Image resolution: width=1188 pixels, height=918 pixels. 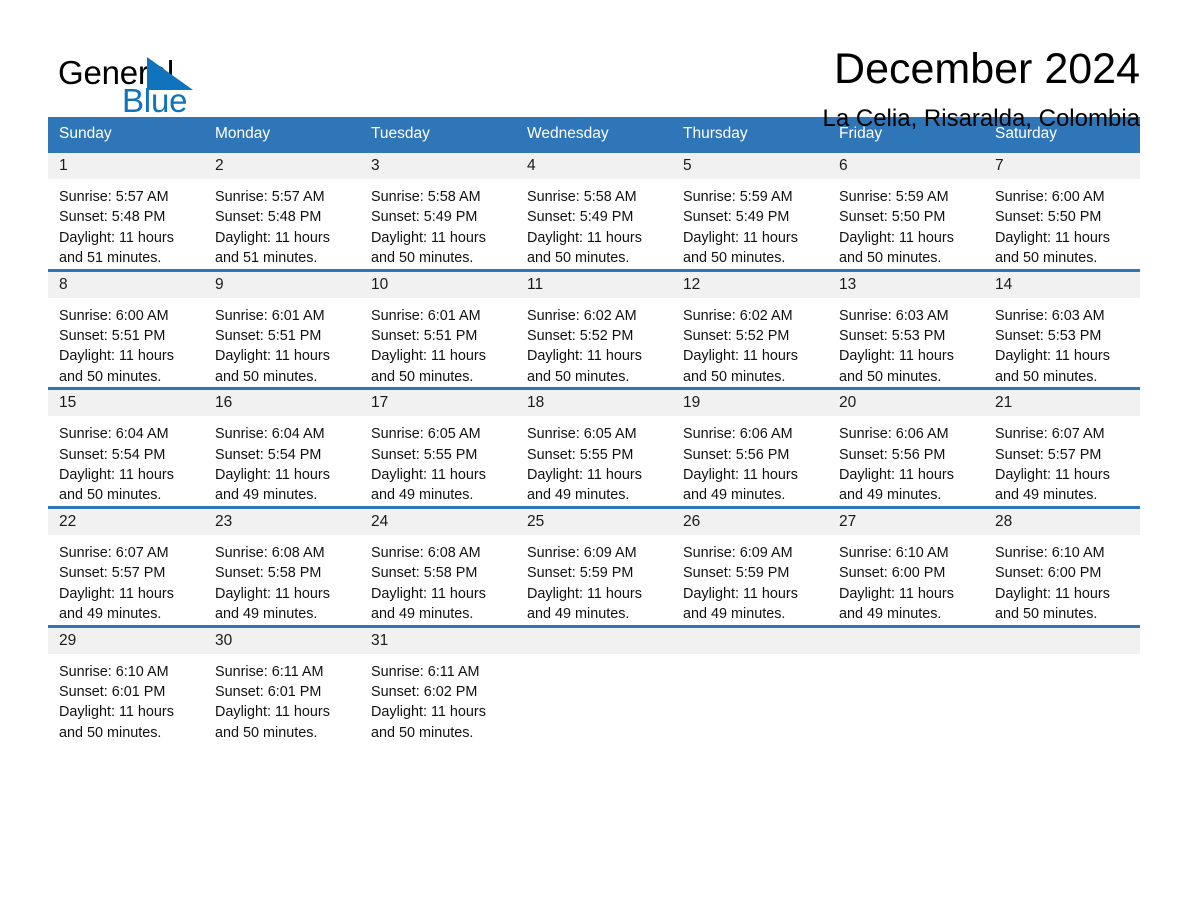 What do you see at coordinates (438, 284) in the screenshot?
I see `day-number: 10` at bounding box center [438, 284].